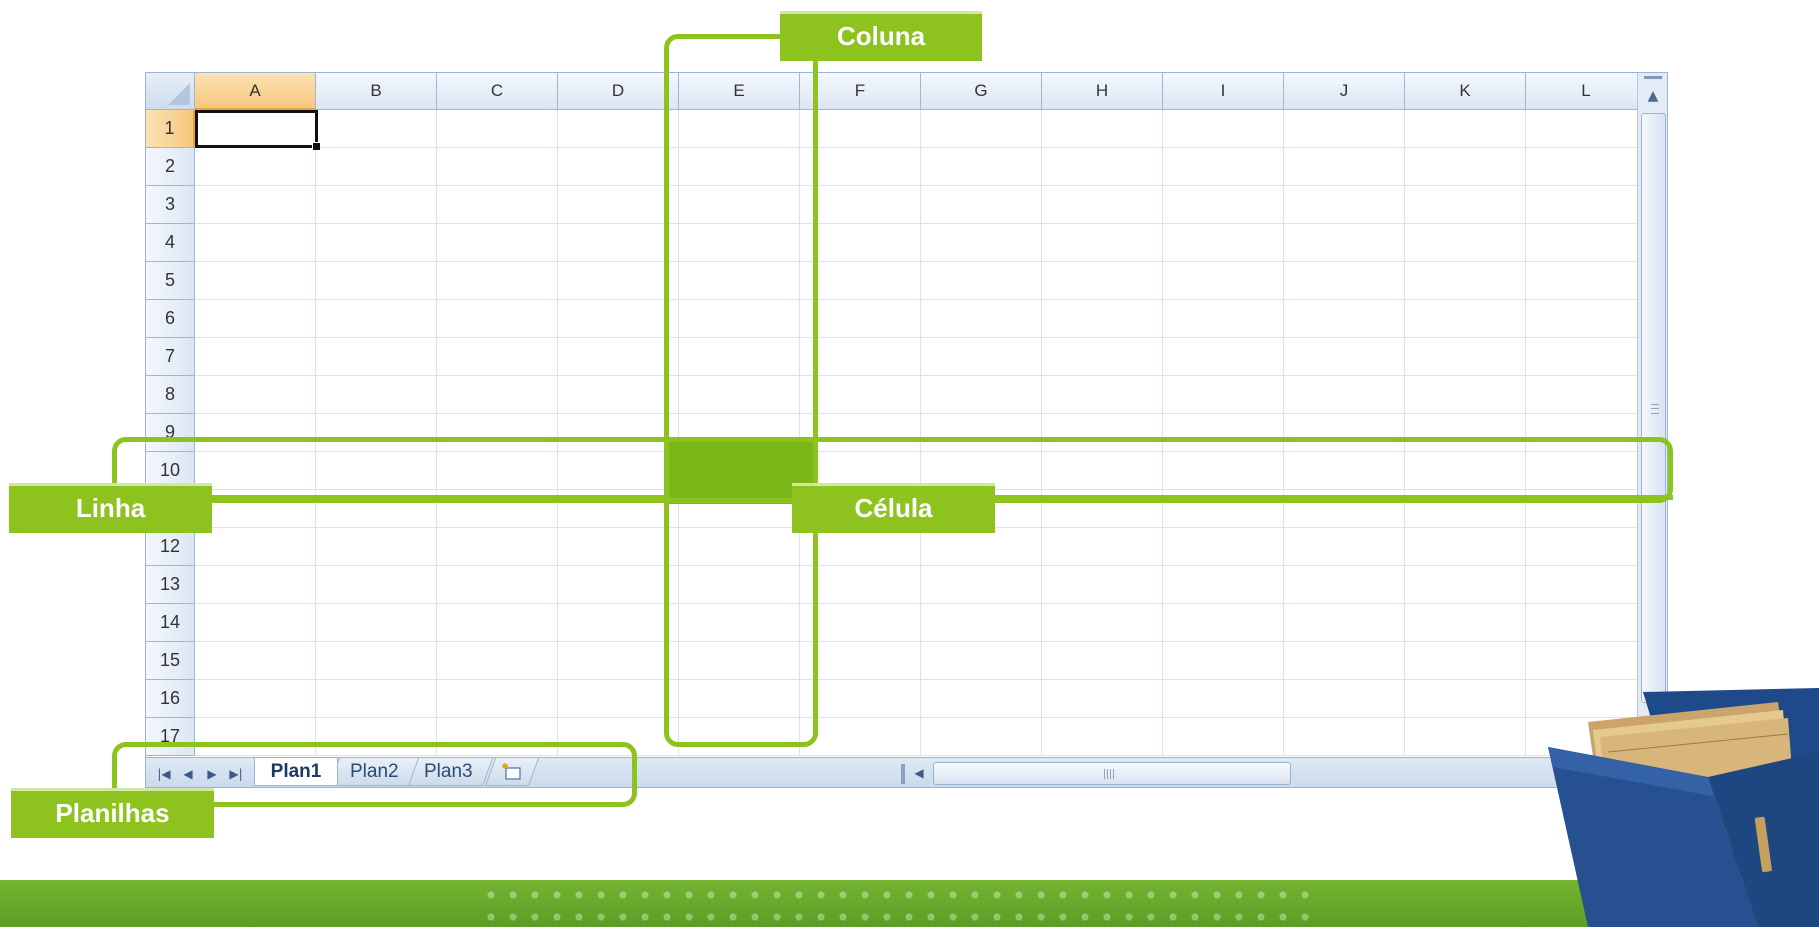 The width and height of the screenshot is (1819, 927). Describe the element at coordinates (255, 357) in the screenshot. I see `cell-a7` at that location.